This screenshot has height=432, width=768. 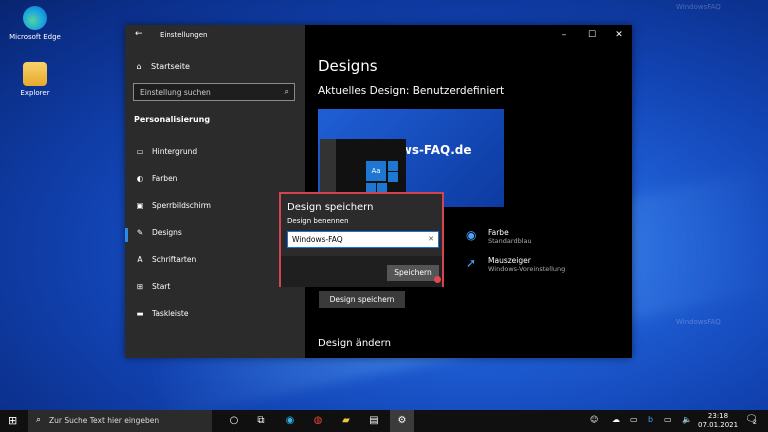 I want to click on folder-icon, so click(x=35, y=74).